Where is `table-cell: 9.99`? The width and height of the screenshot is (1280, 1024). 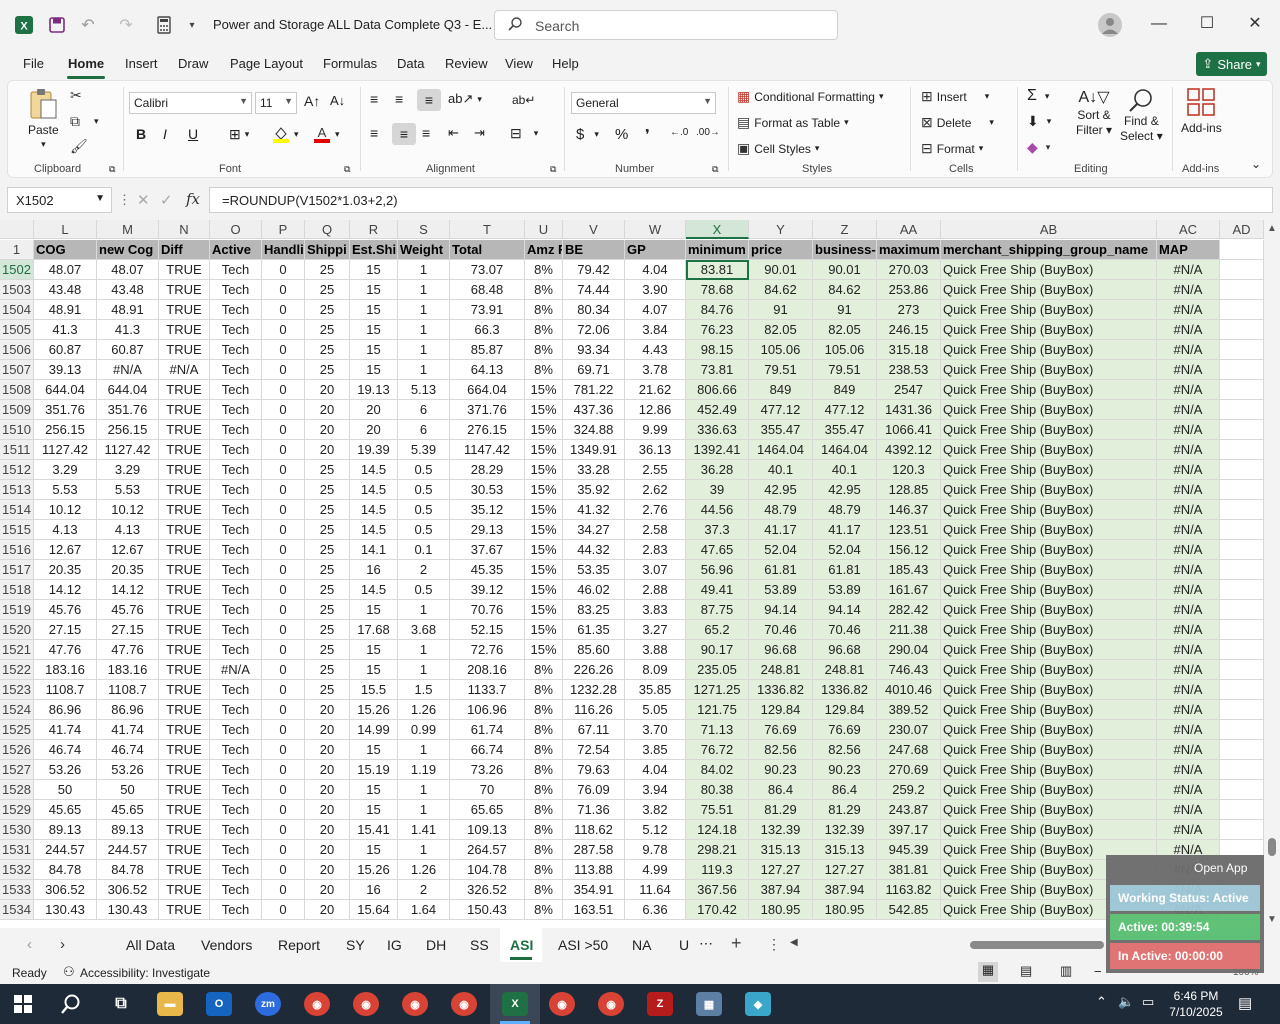 table-cell: 9.99 is located at coordinates (655, 430).